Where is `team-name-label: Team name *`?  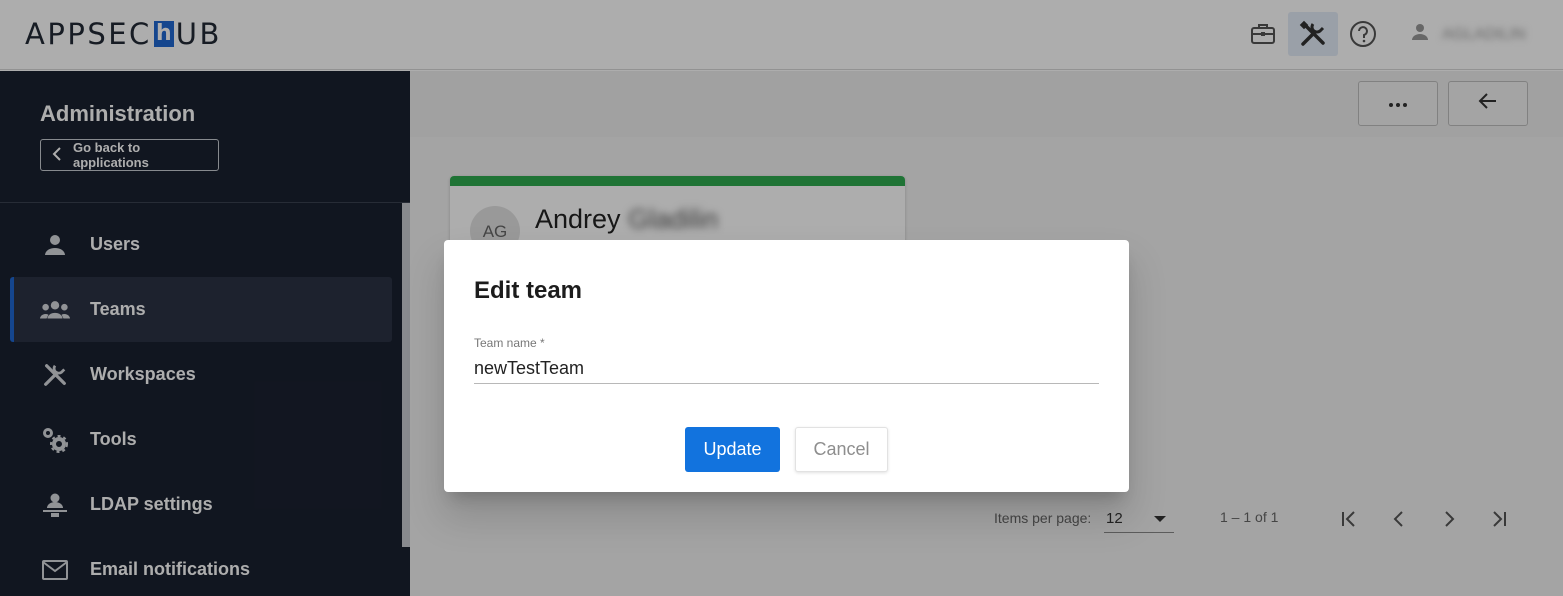
team-name-label: Team name * is located at coordinates (509, 343).